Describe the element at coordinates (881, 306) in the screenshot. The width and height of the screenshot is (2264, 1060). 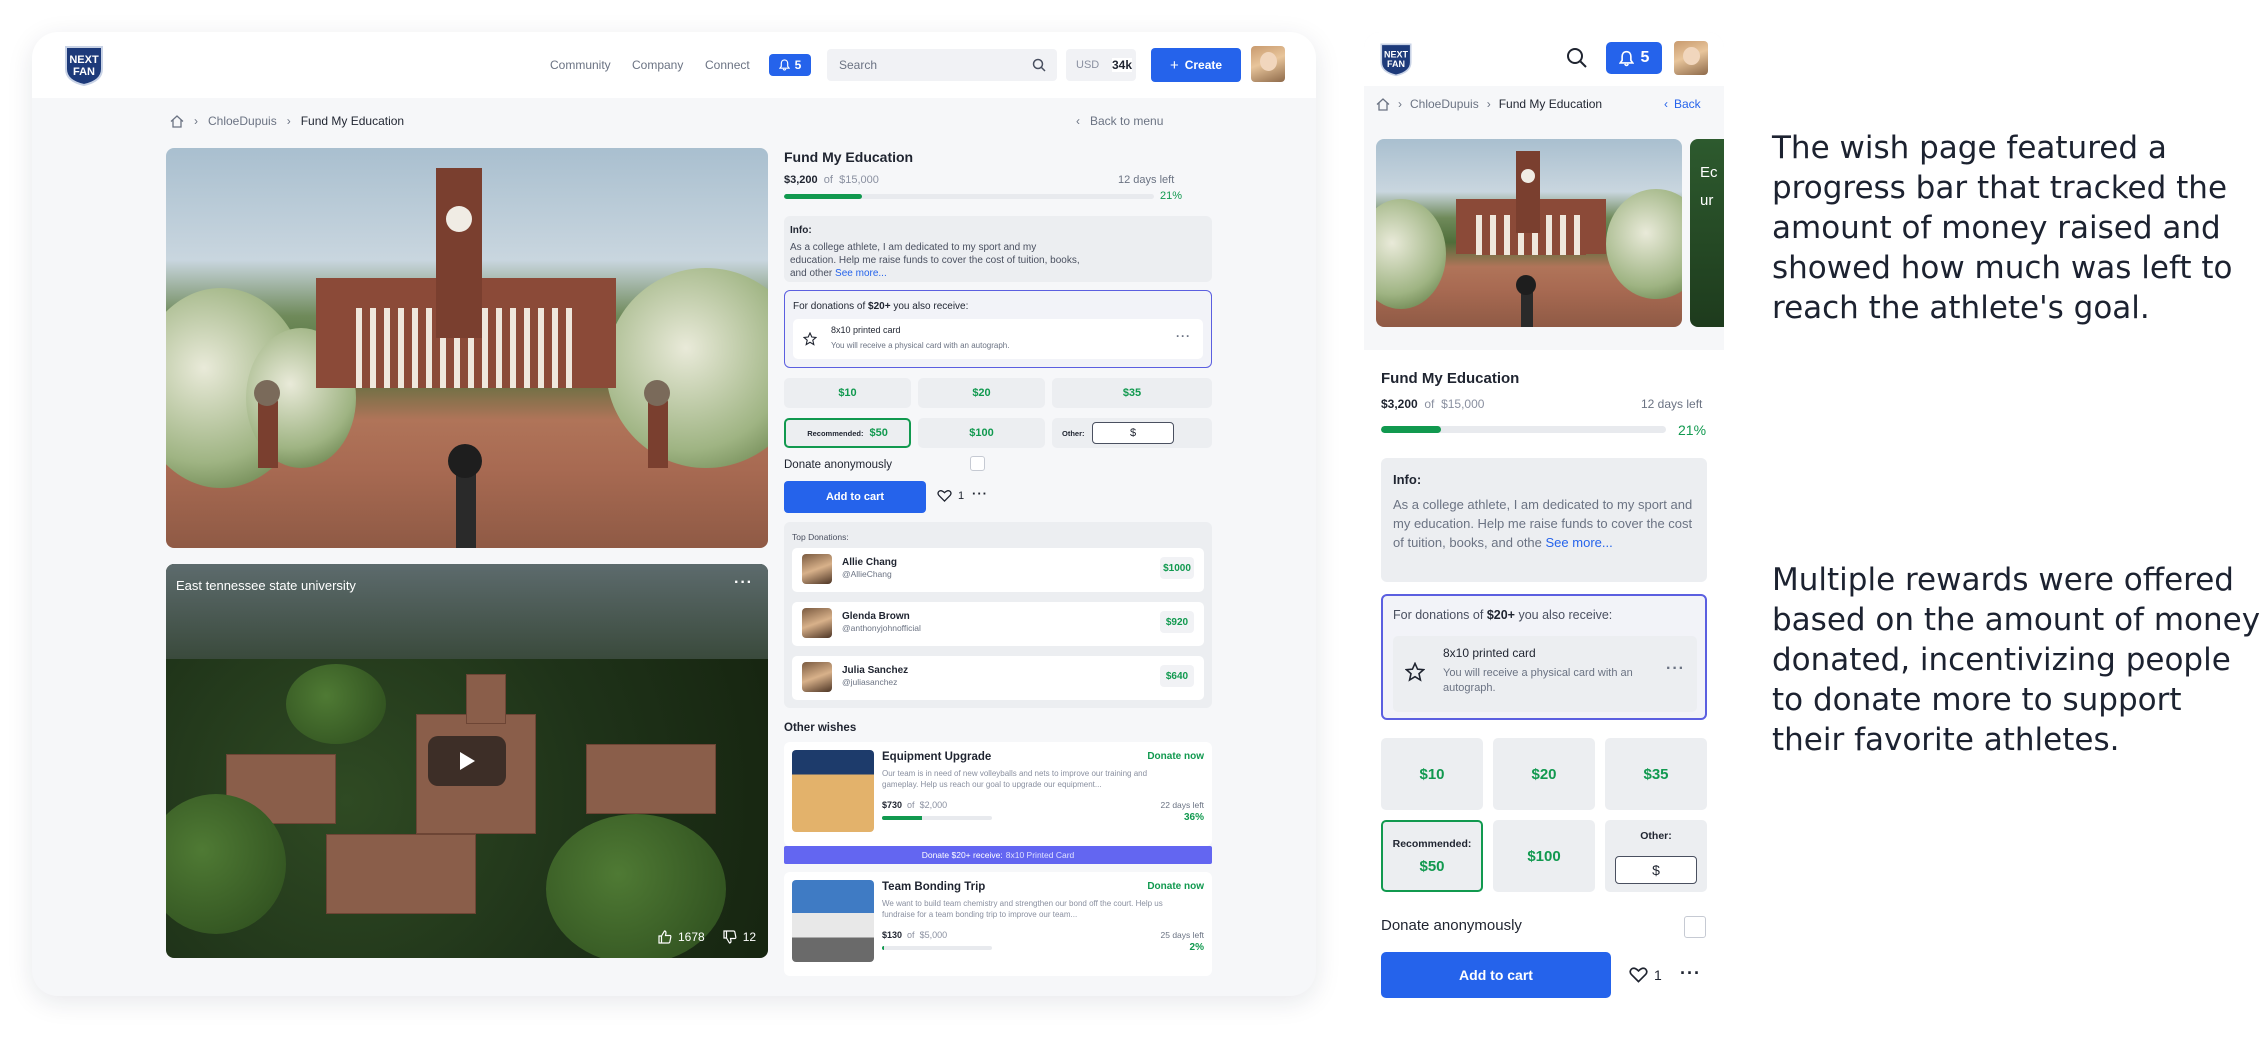
I see `reward-heading: For donations of $20+ you also receive:` at that location.